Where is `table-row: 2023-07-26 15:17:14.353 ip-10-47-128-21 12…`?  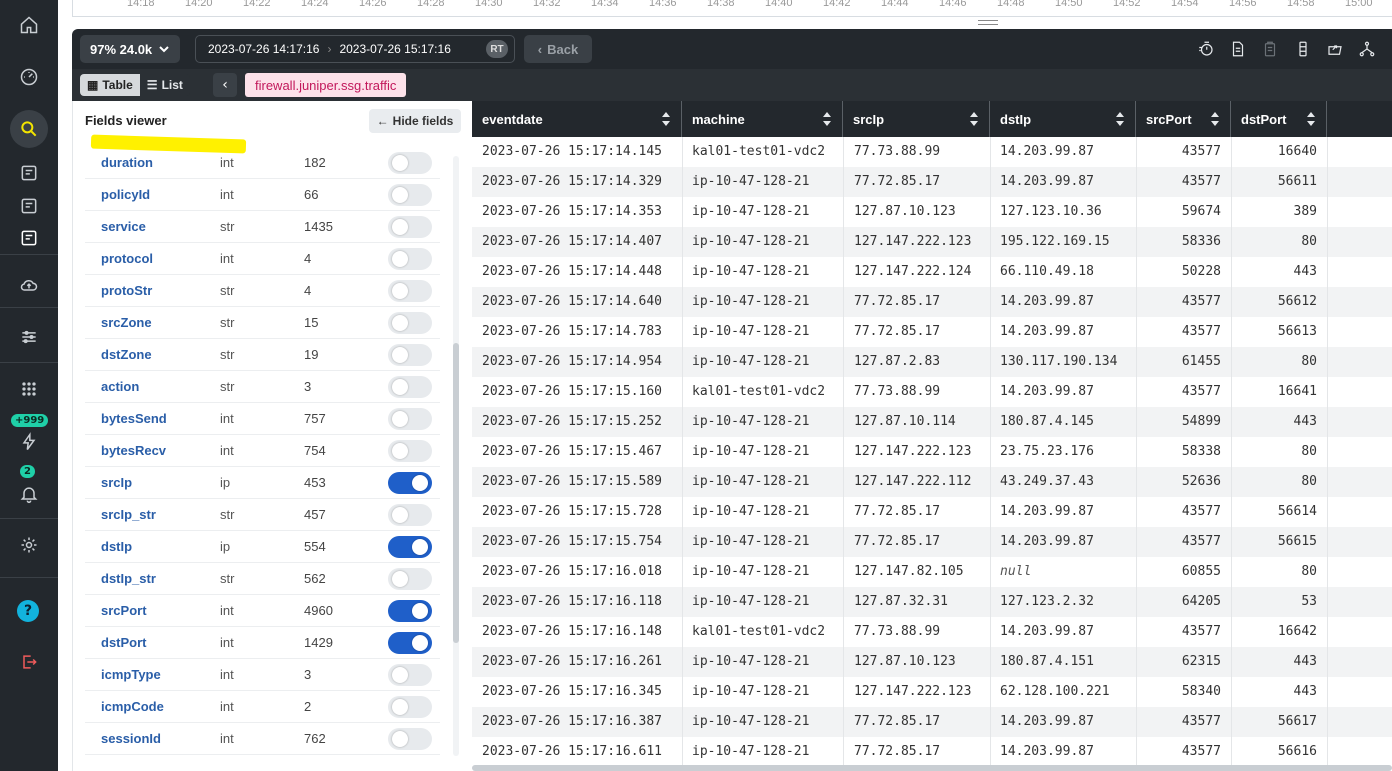 table-row: 2023-07-26 15:17:14.353 ip-10-47-128-21 12… is located at coordinates (932, 212).